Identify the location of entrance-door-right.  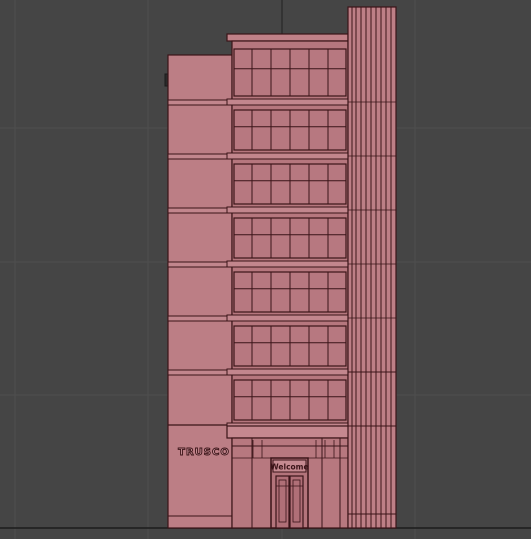
(296, 502).